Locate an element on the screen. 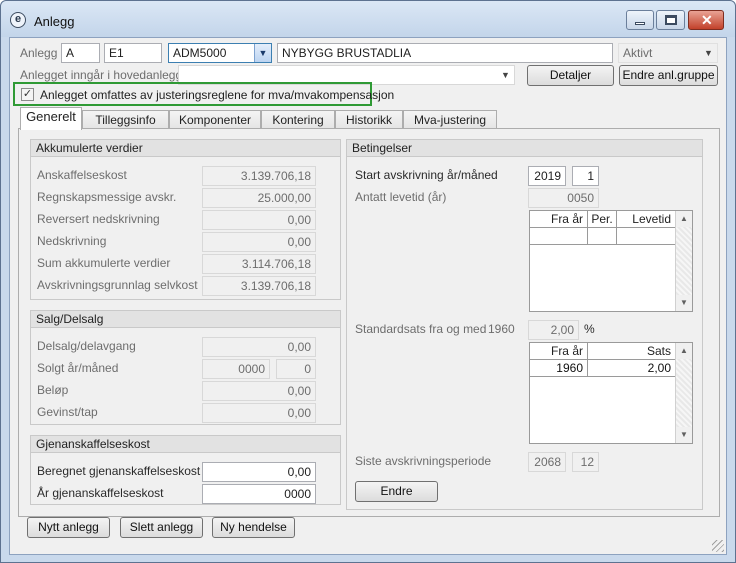 The height and width of the screenshot is (563, 736). nytt-anlegg-button: Nytt anlegg is located at coordinates (68, 527).